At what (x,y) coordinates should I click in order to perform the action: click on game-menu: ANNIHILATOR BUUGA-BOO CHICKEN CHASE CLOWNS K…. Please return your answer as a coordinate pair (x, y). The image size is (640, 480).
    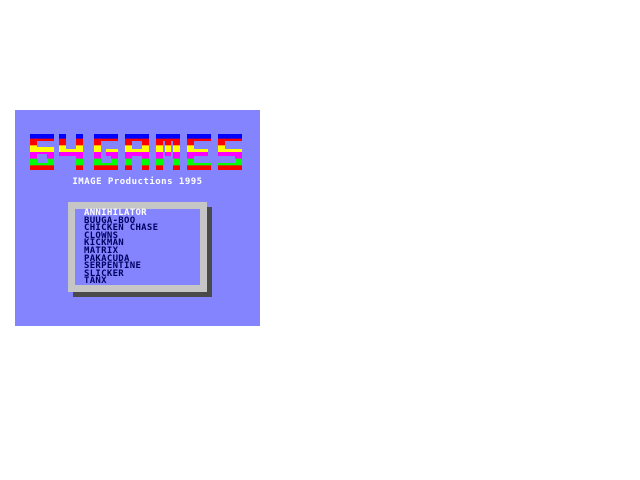
    Looking at the image, I should click on (121, 247).